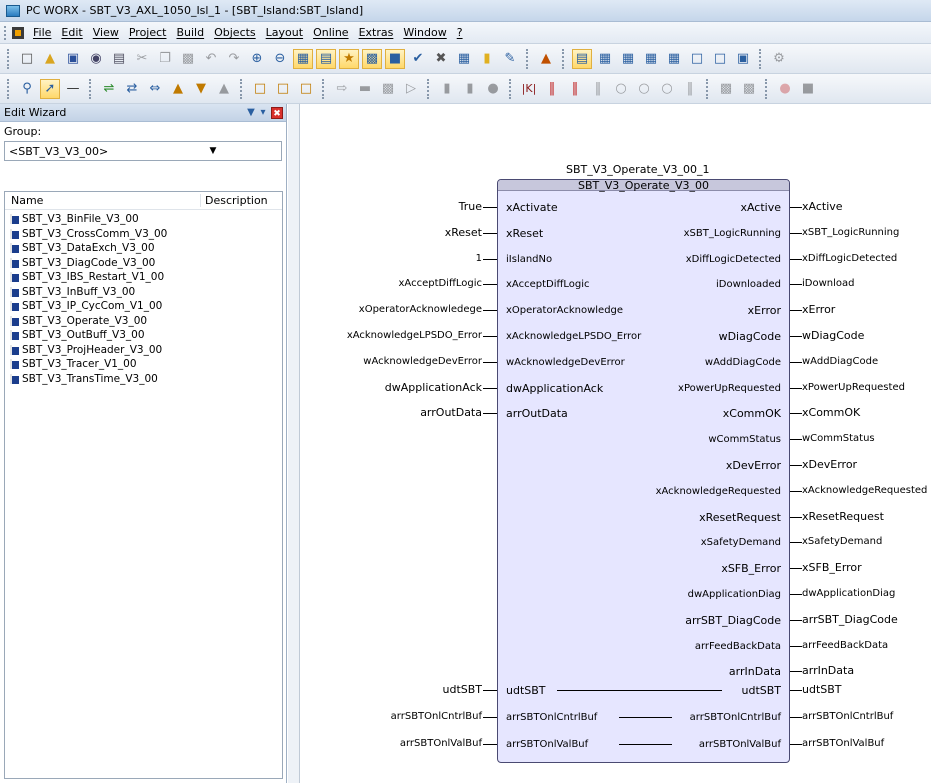 This screenshot has width=931, height=783. I want to click on list-item: SBT_V3_ProjHeader_V3_00, so click(143, 350).